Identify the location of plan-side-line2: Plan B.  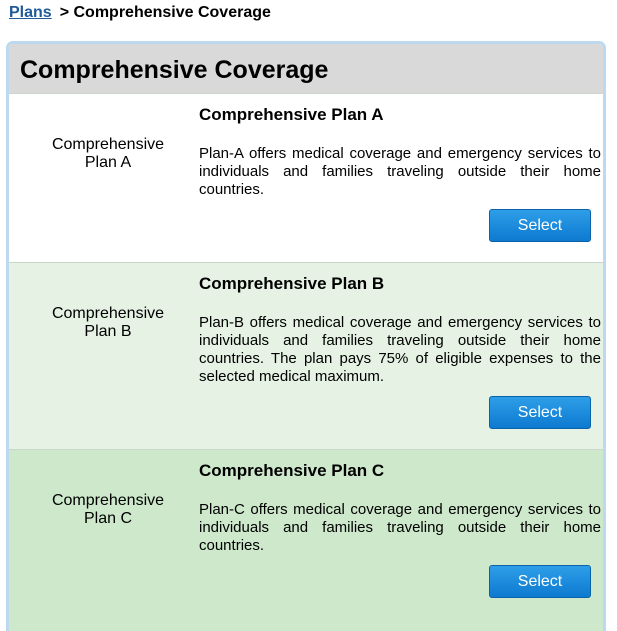
(108, 331).